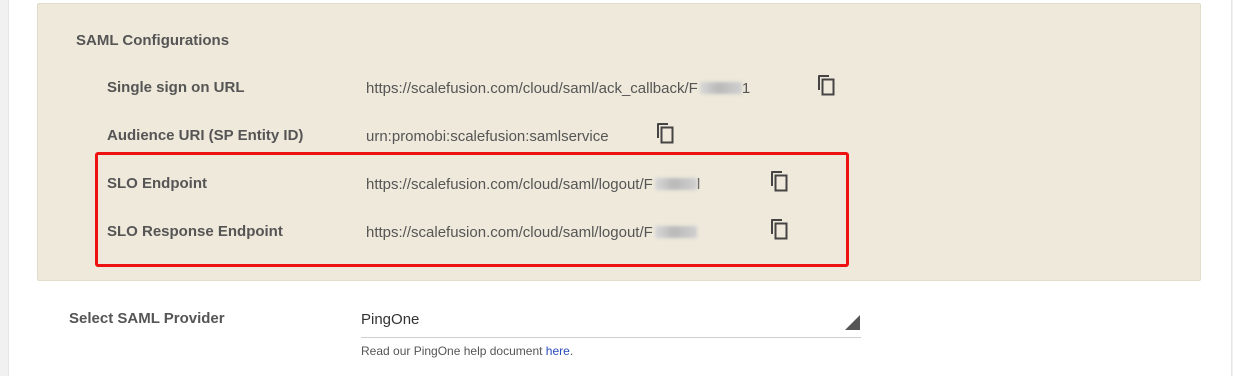  What do you see at coordinates (153, 40) in the screenshot?
I see `saml-configurations-title: SAML Configurations` at bounding box center [153, 40].